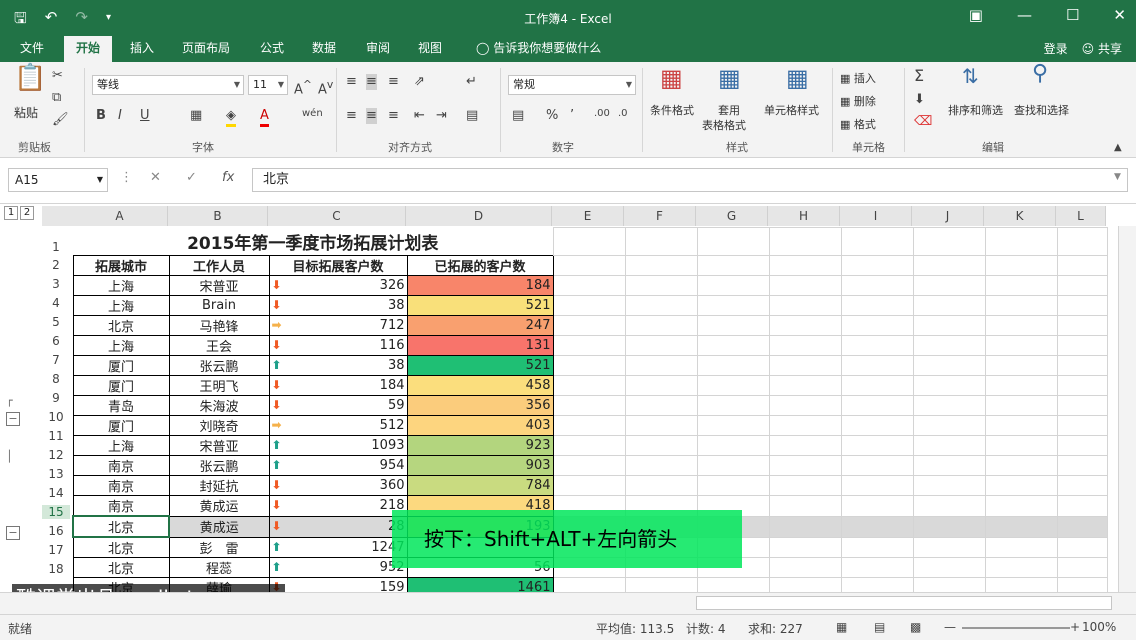 This screenshot has width=1136, height=640. What do you see at coordinates (552, 116) in the screenshot?
I see `percent-icon: %` at bounding box center [552, 116].